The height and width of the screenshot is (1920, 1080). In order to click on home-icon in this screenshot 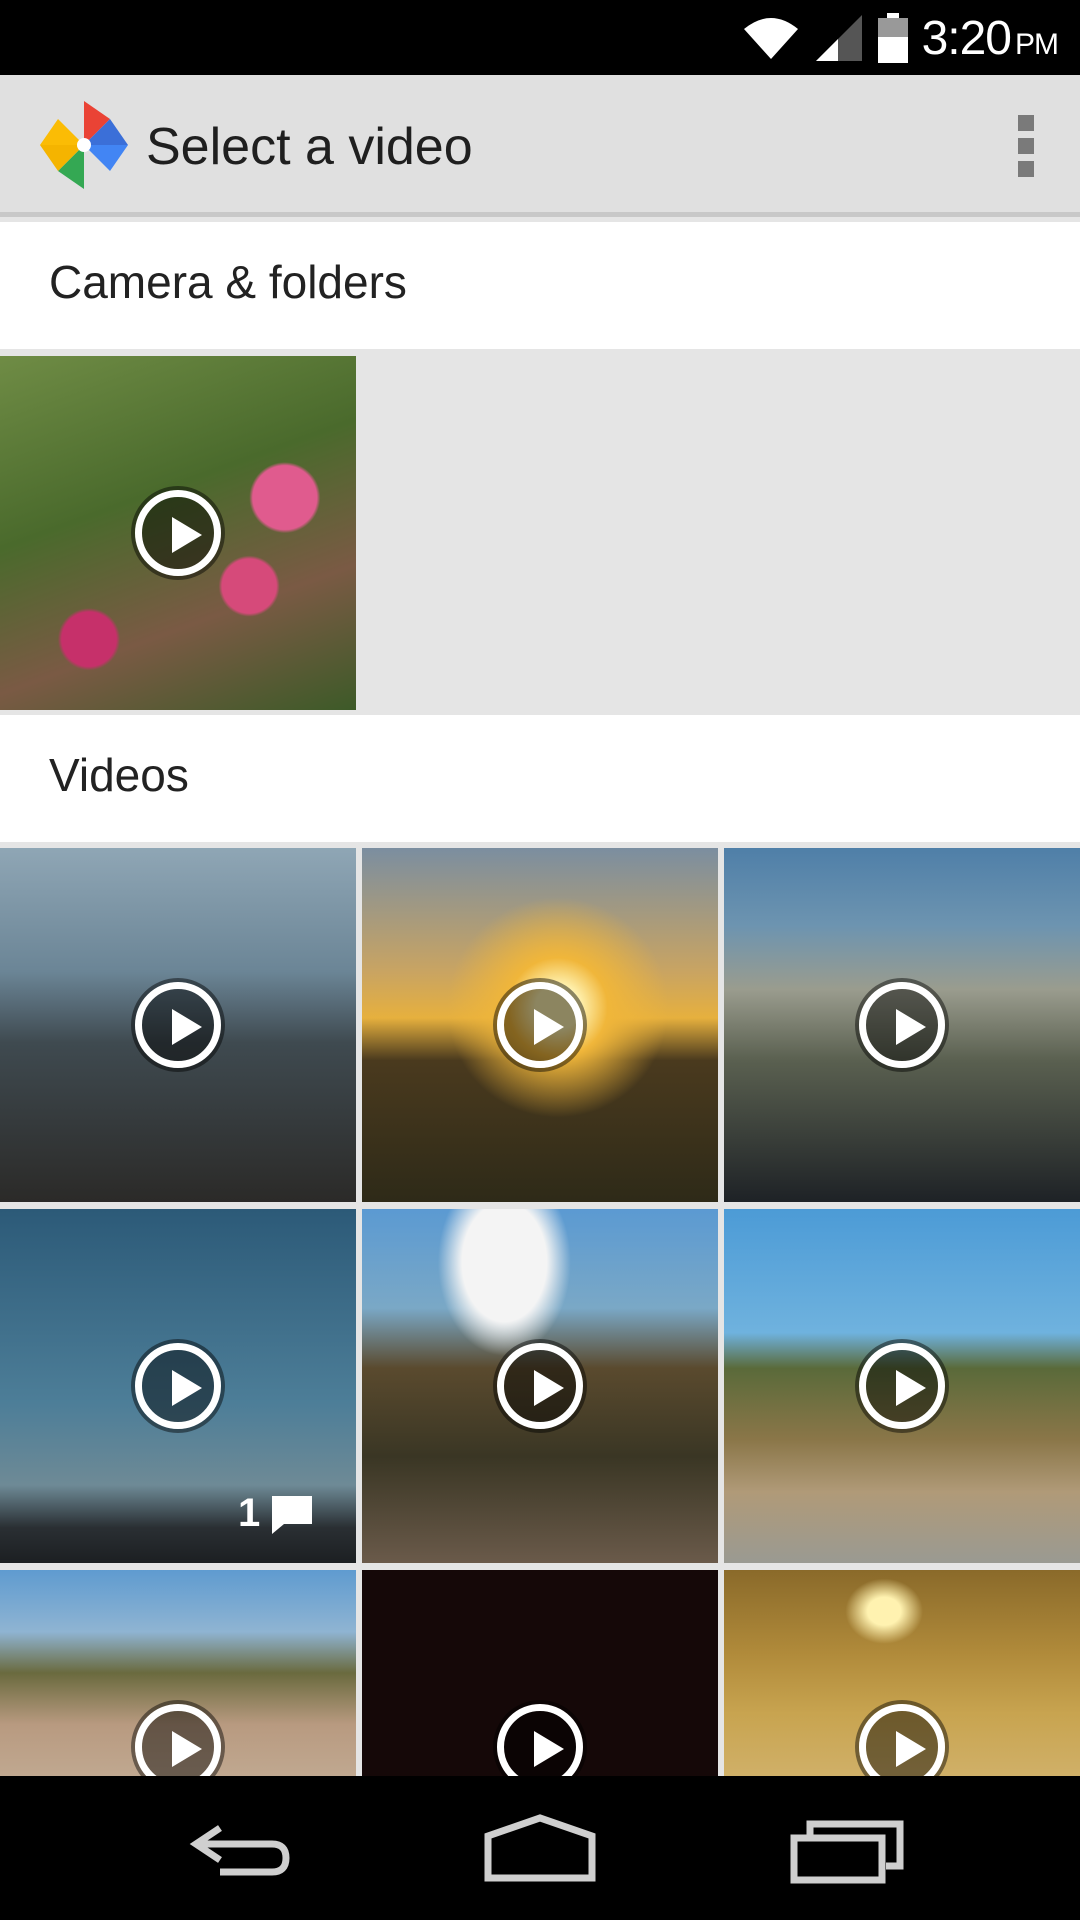, I will do `click(540, 1848)`.